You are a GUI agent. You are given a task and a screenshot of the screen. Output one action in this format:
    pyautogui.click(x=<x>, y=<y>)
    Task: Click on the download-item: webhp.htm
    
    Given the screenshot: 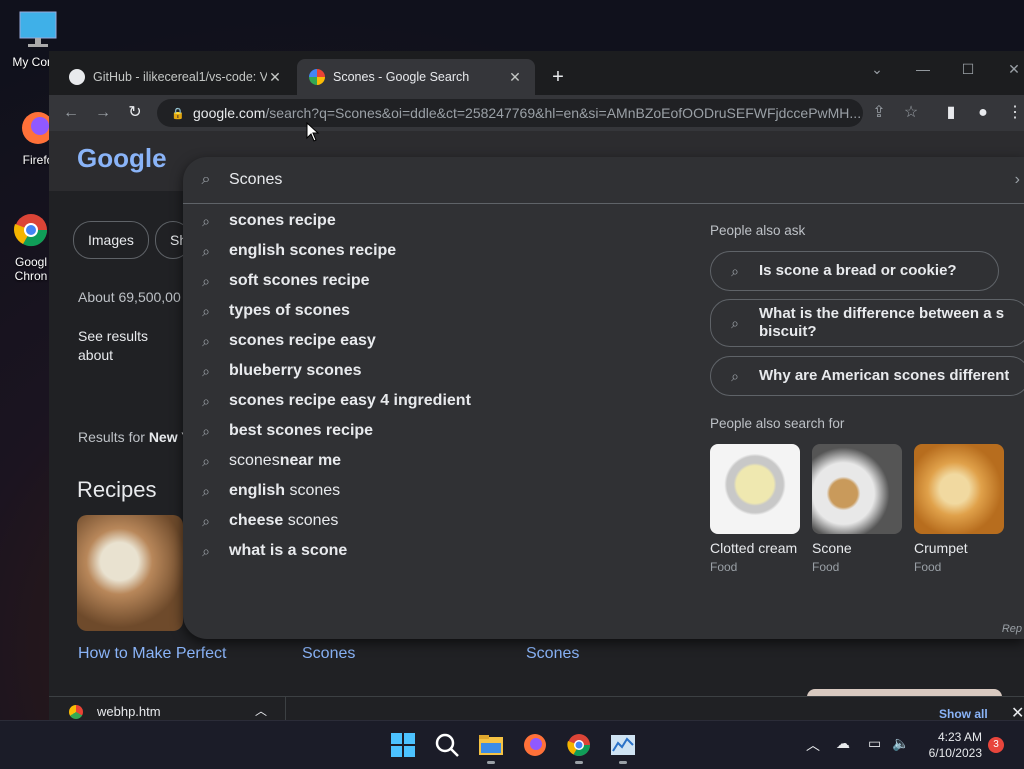 What is the action you would take?
    pyautogui.click(x=115, y=711)
    